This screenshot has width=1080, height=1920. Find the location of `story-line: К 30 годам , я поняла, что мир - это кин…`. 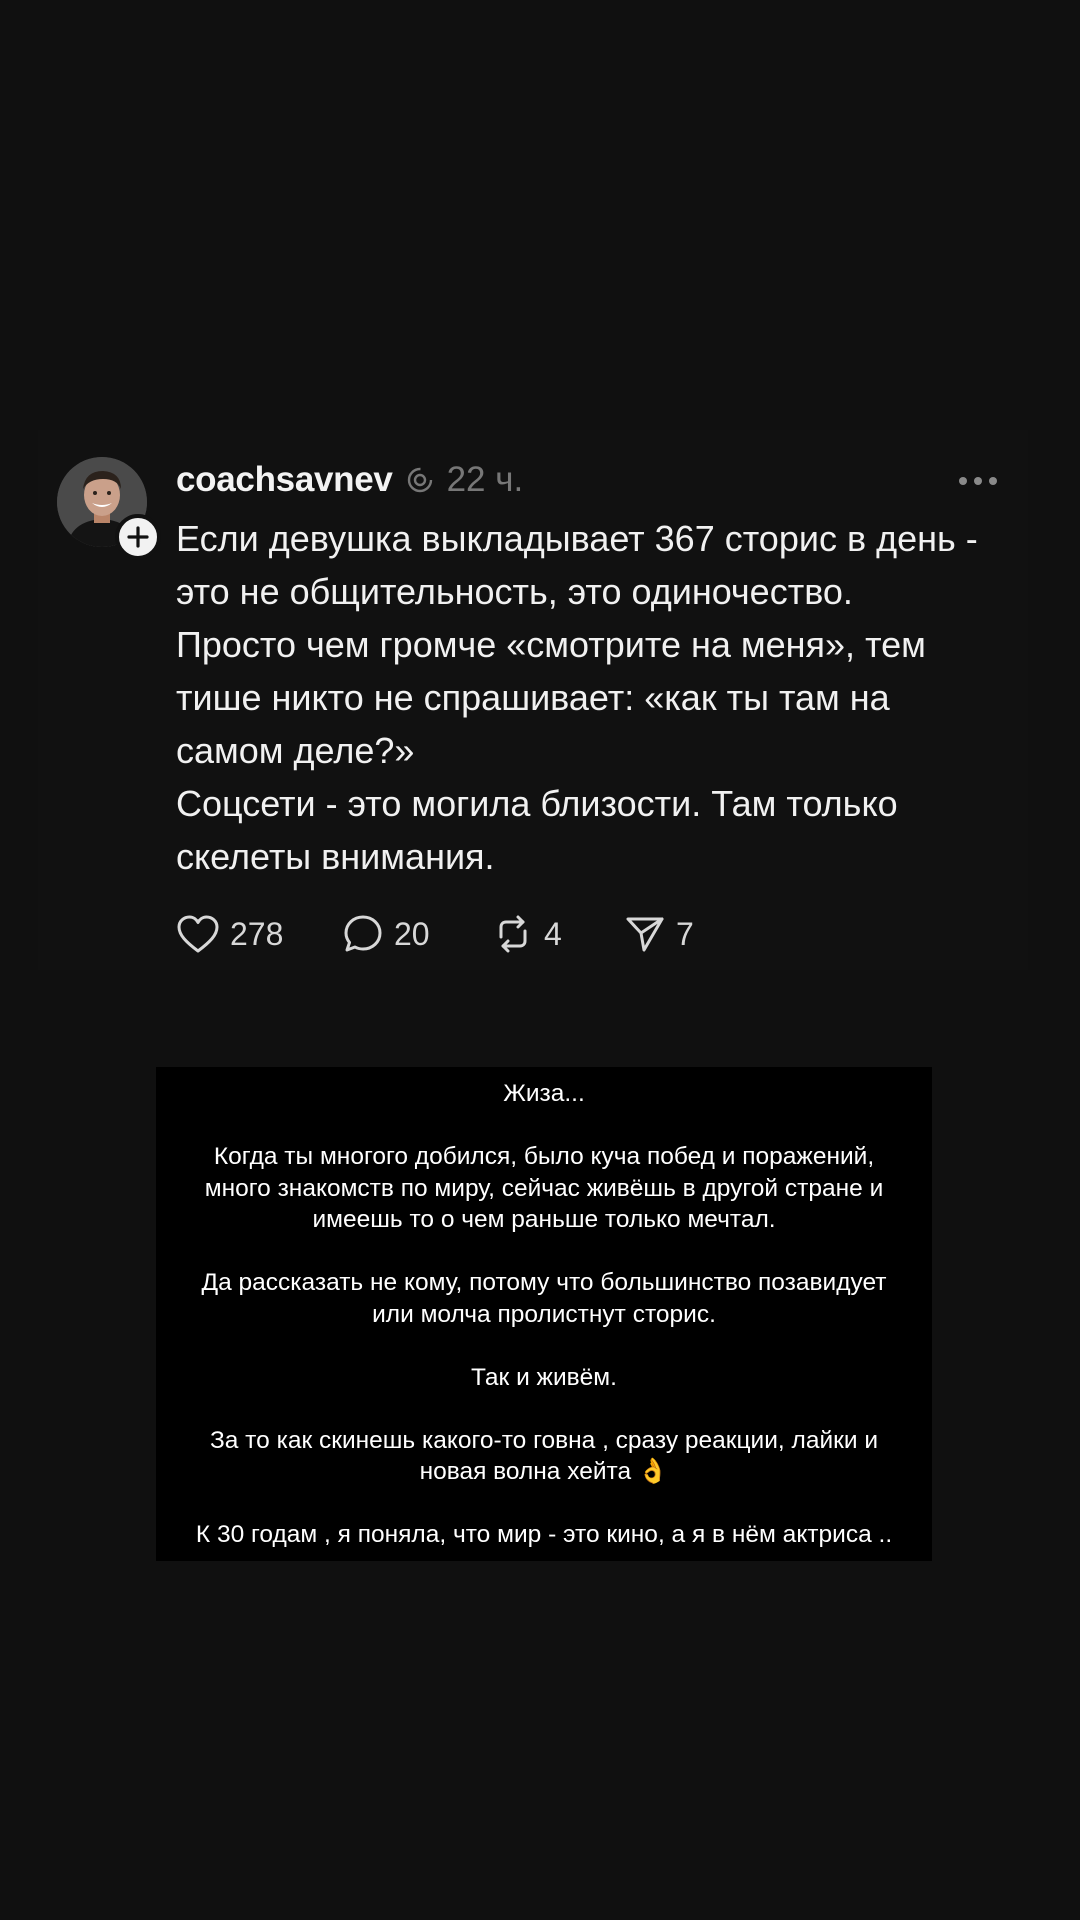

story-line: К 30 годам , я поняла, что мир - это кин… is located at coordinates (544, 1534).